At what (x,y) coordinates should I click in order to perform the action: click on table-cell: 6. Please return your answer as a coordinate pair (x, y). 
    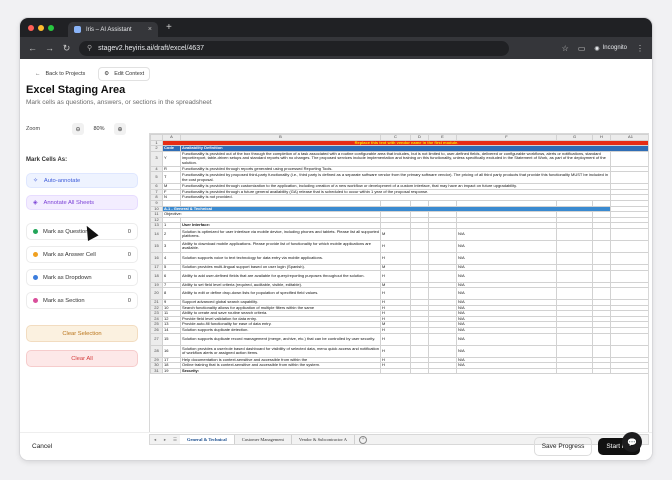
    Looking at the image, I should click on (171, 276).